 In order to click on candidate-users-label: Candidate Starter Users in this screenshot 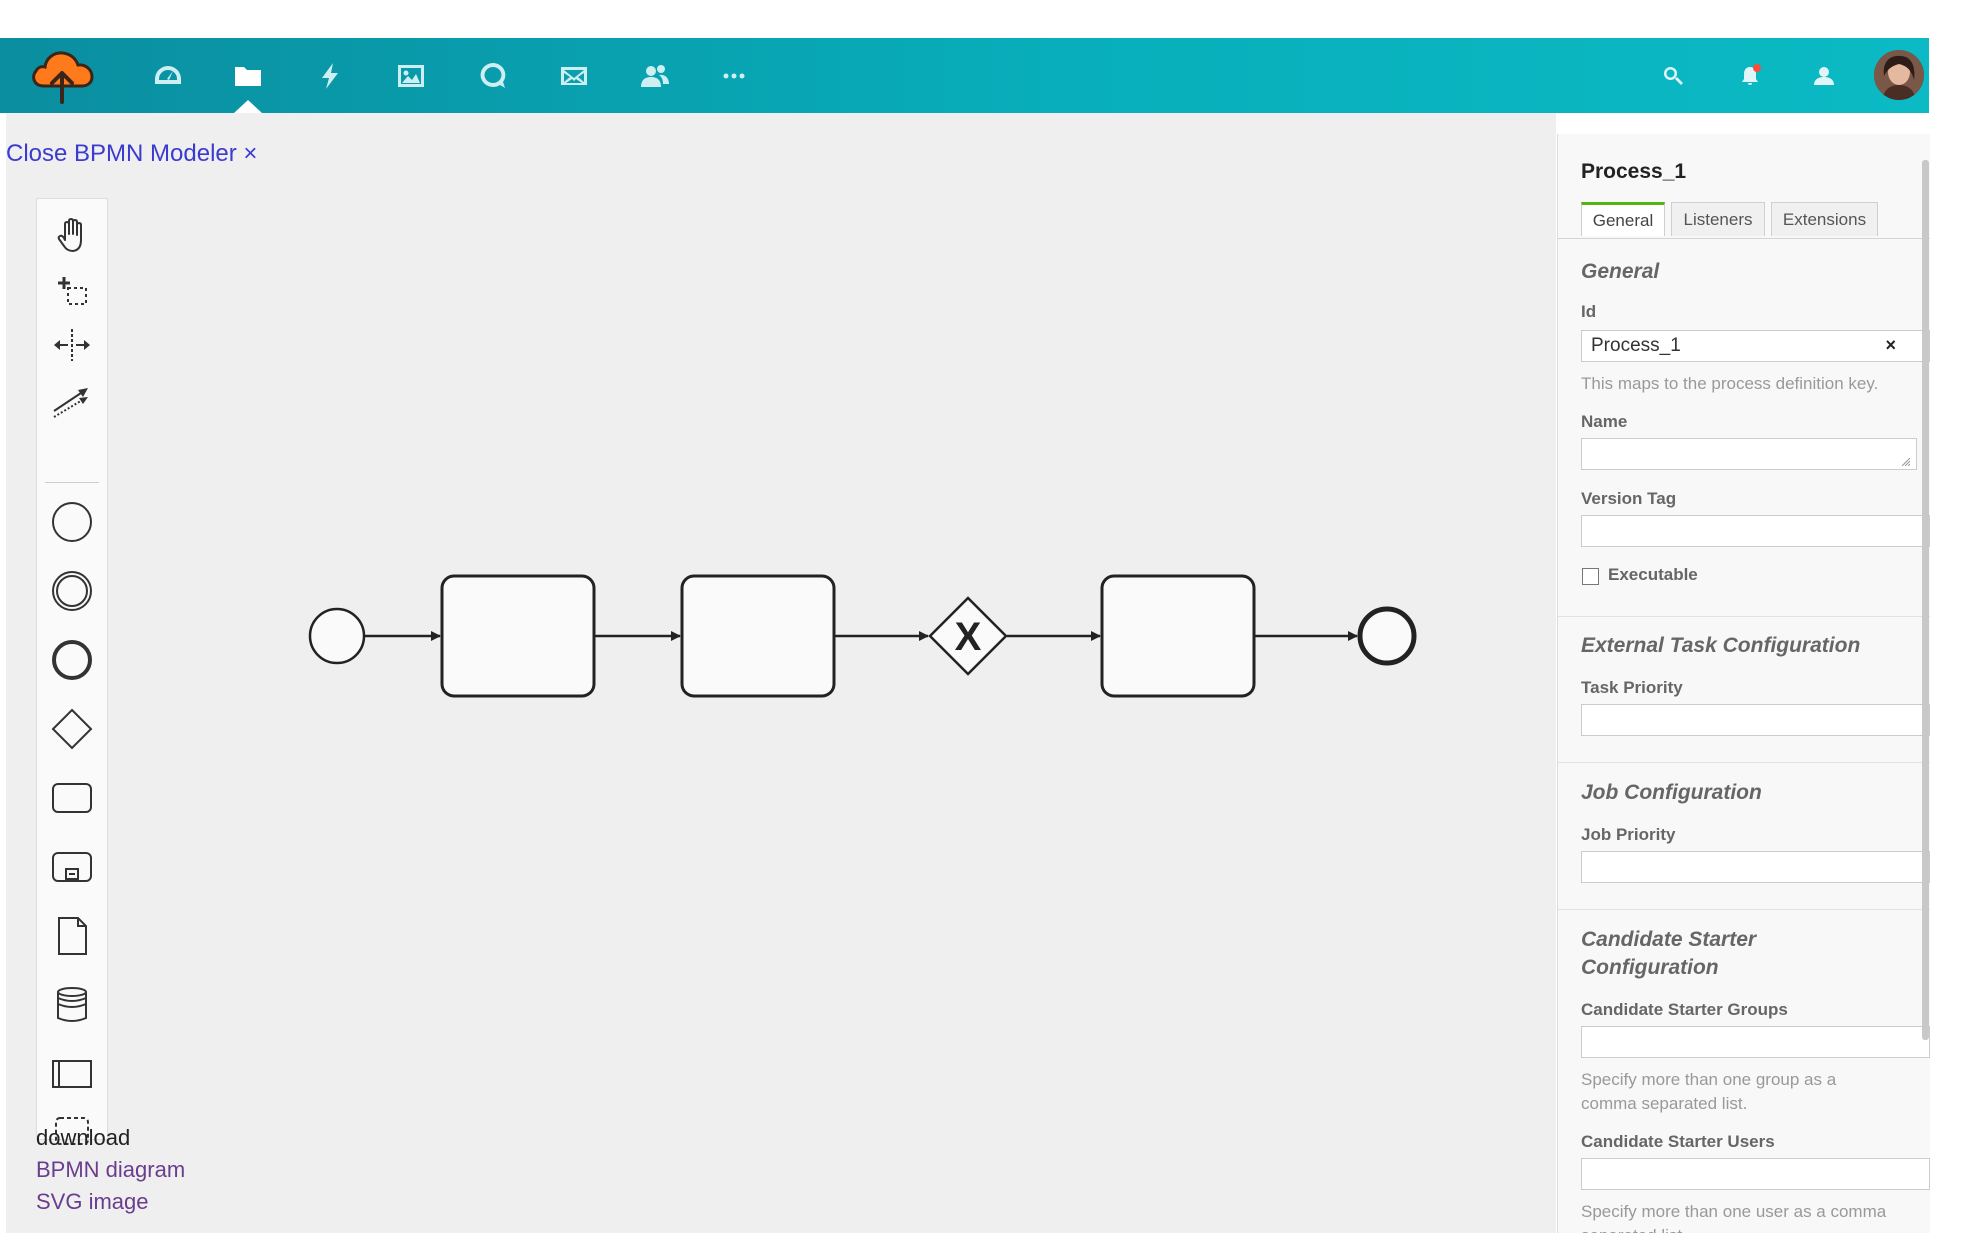, I will do `click(1678, 1141)`.